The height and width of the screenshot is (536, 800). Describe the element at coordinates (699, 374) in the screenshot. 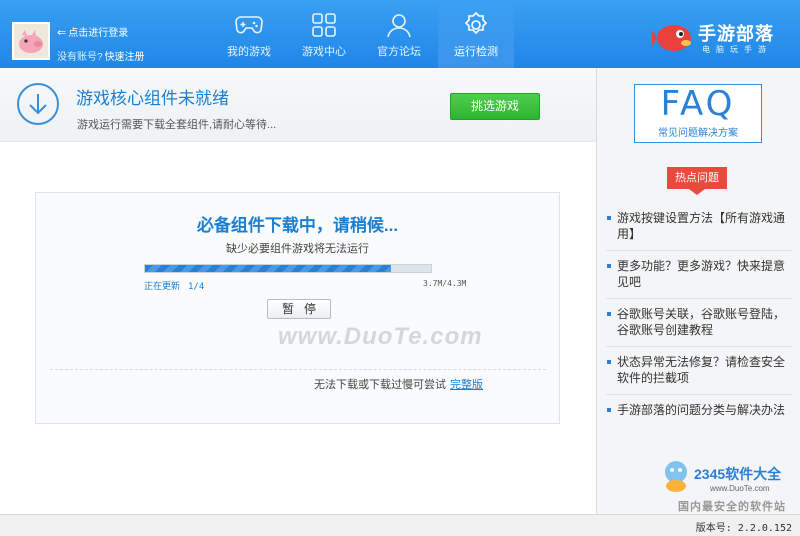

I see `question-item: 状态异常无法修复？请检查安全软件的拦截项` at that location.